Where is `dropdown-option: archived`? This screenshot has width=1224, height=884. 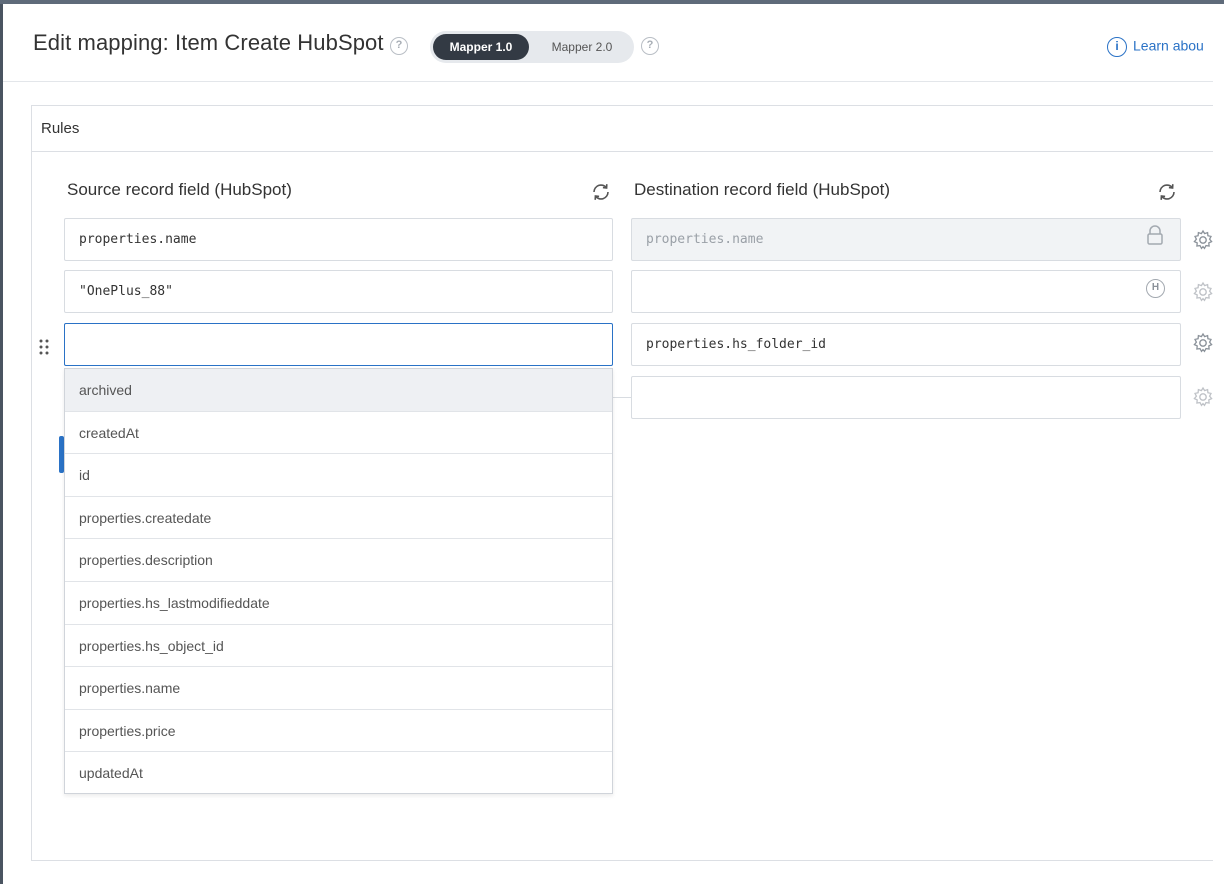 dropdown-option: archived is located at coordinates (338, 390).